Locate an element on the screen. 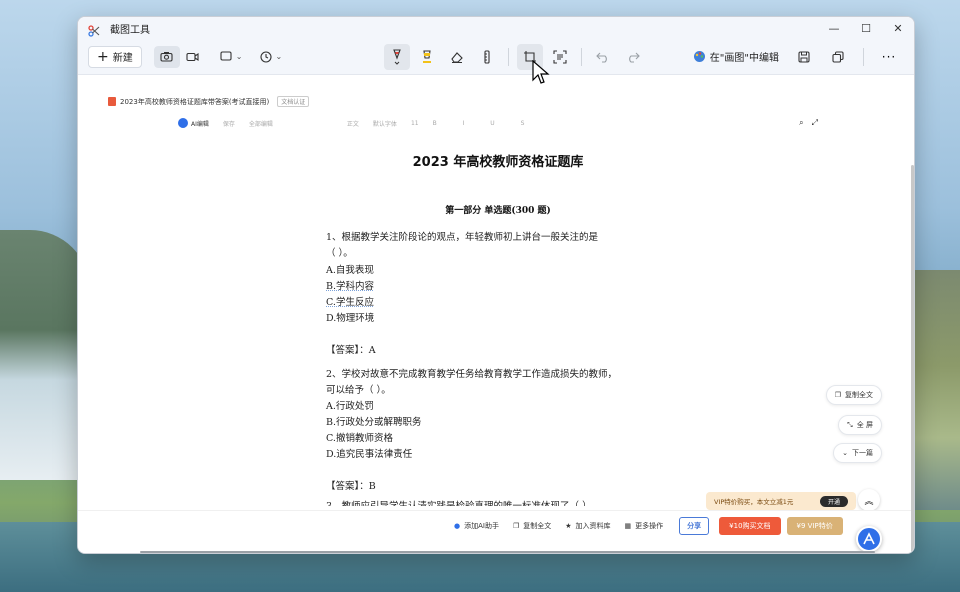  new-snip-label: 新建 is located at coordinates (122, 58).